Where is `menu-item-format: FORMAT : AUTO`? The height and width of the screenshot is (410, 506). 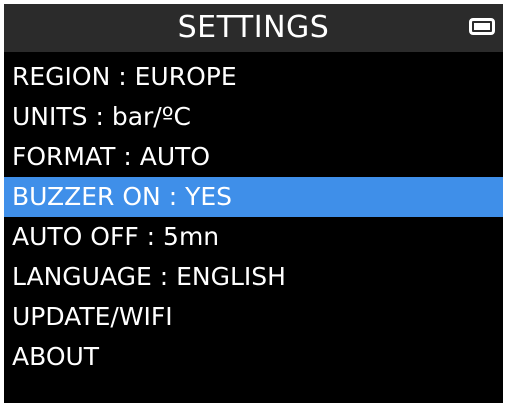 menu-item-format: FORMAT : AUTO is located at coordinates (253, 157).